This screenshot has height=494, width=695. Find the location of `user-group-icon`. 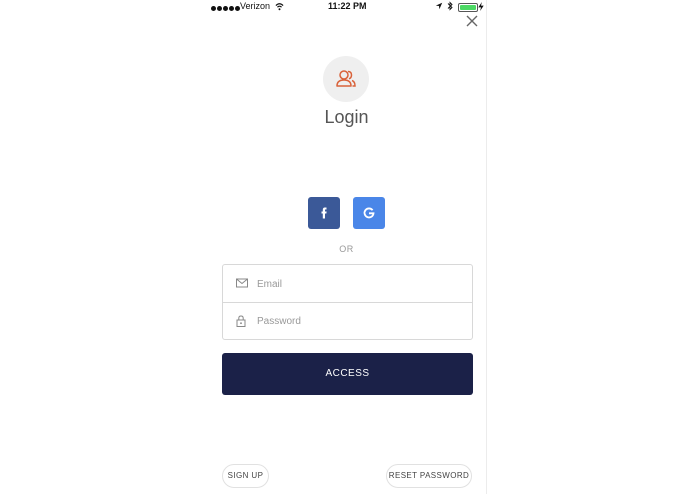

user-group-icon is located at coordinates (346, 78).